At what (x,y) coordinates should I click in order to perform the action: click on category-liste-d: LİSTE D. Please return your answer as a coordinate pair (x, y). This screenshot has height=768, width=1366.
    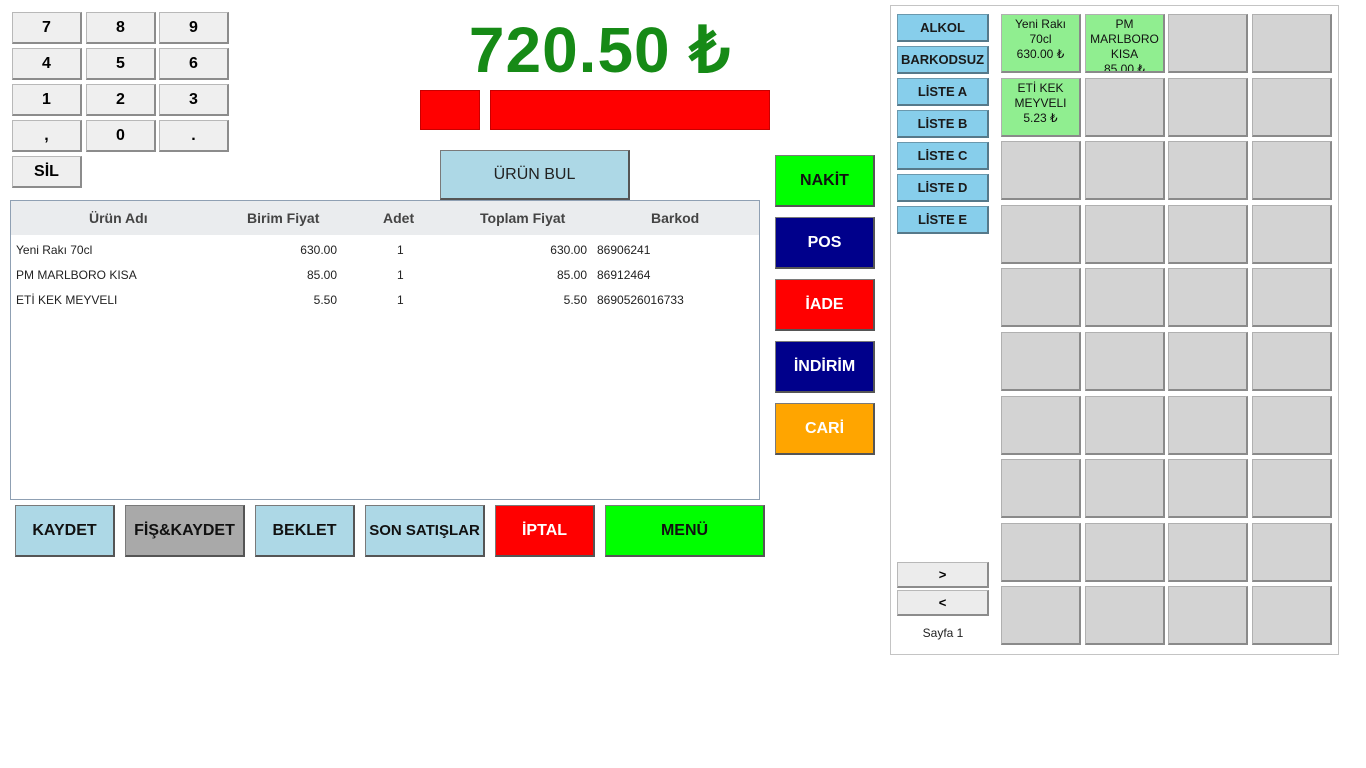
    Looking at the image, I should click on (943, 188).